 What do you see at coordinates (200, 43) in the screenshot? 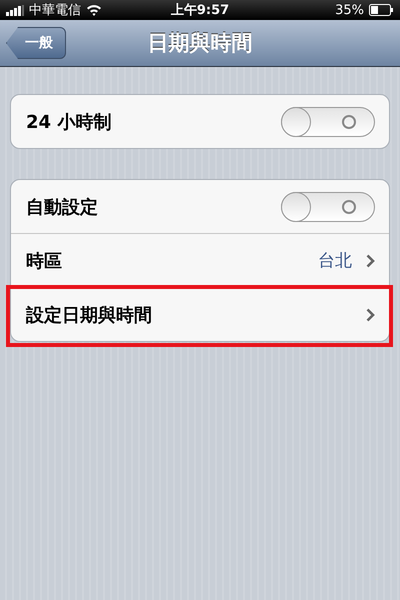
I see `nav-title: 日期與時間` at bounding box center [200, 43].